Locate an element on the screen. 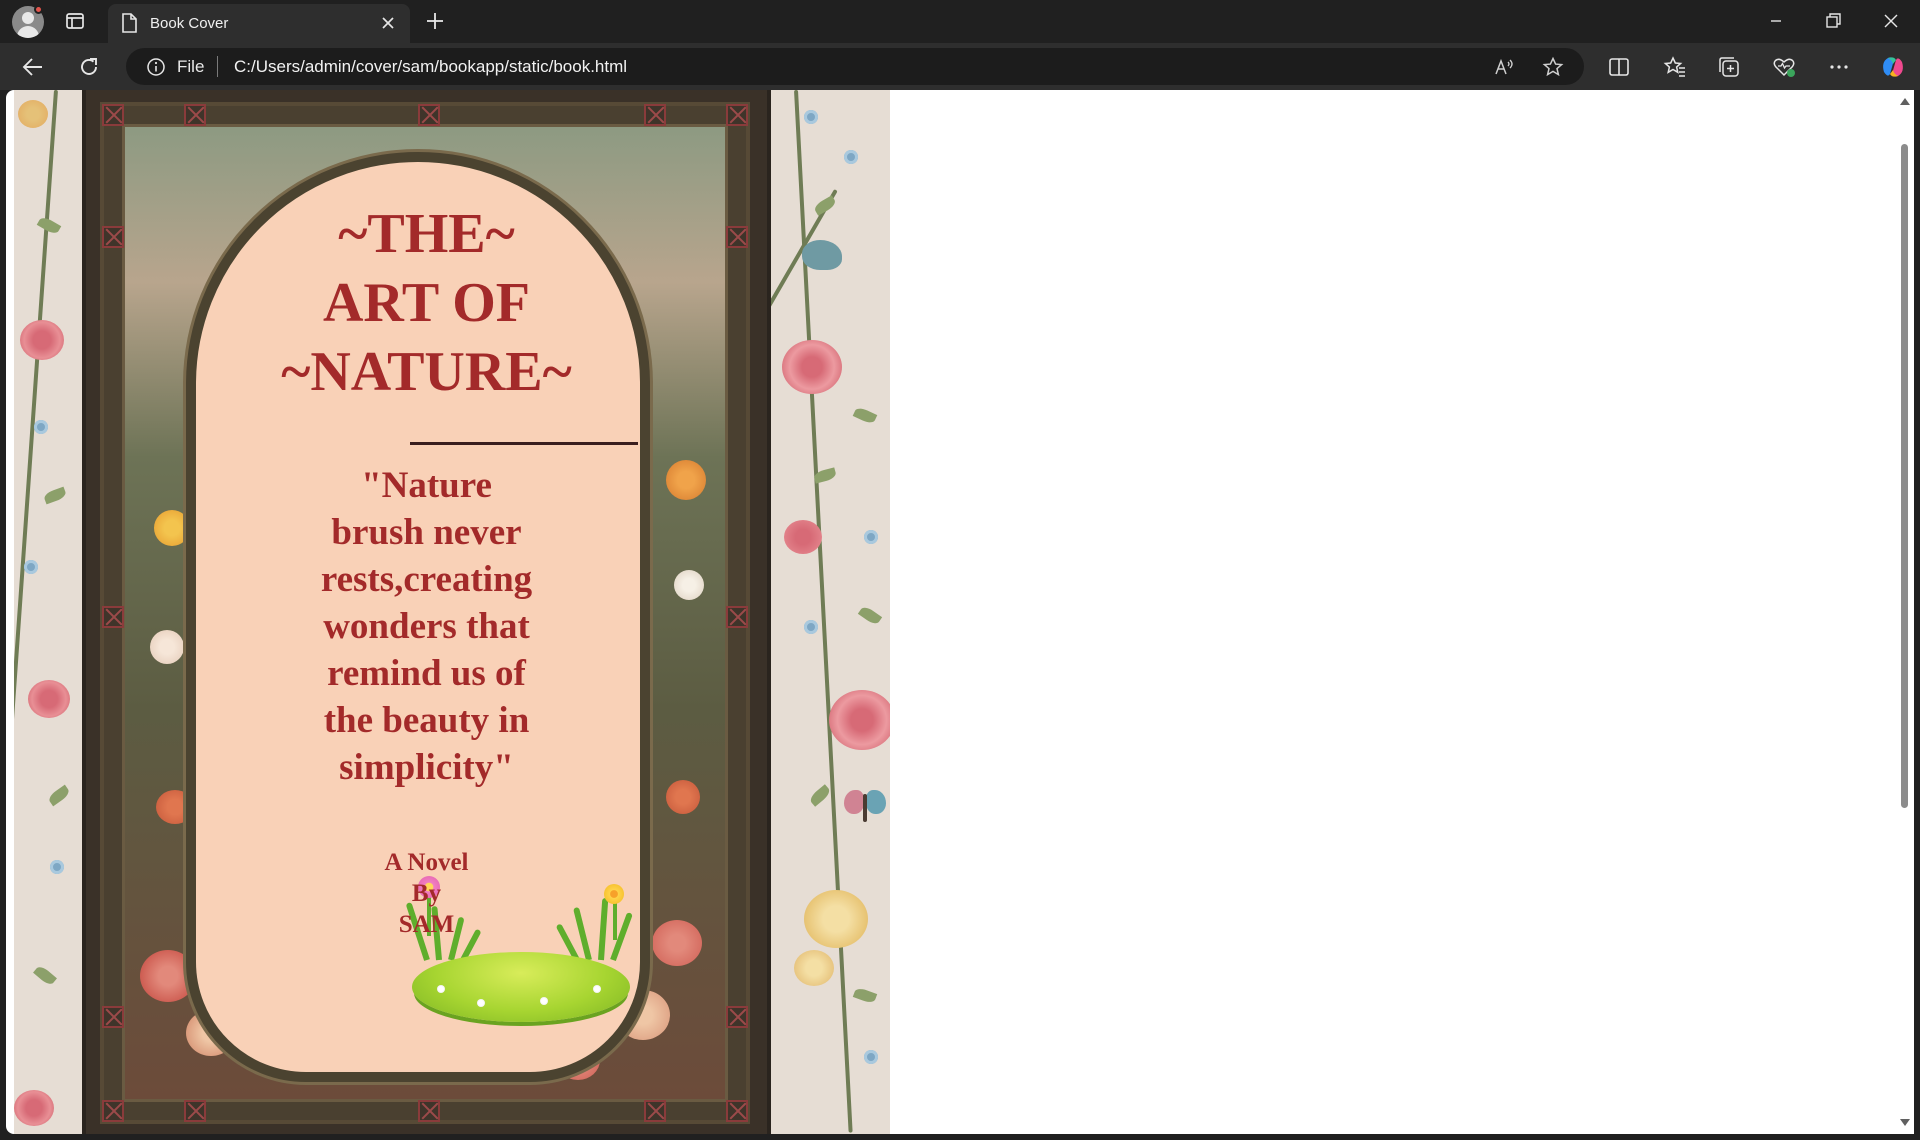  quote-line: remind us of is located at coordinates (426, 673).